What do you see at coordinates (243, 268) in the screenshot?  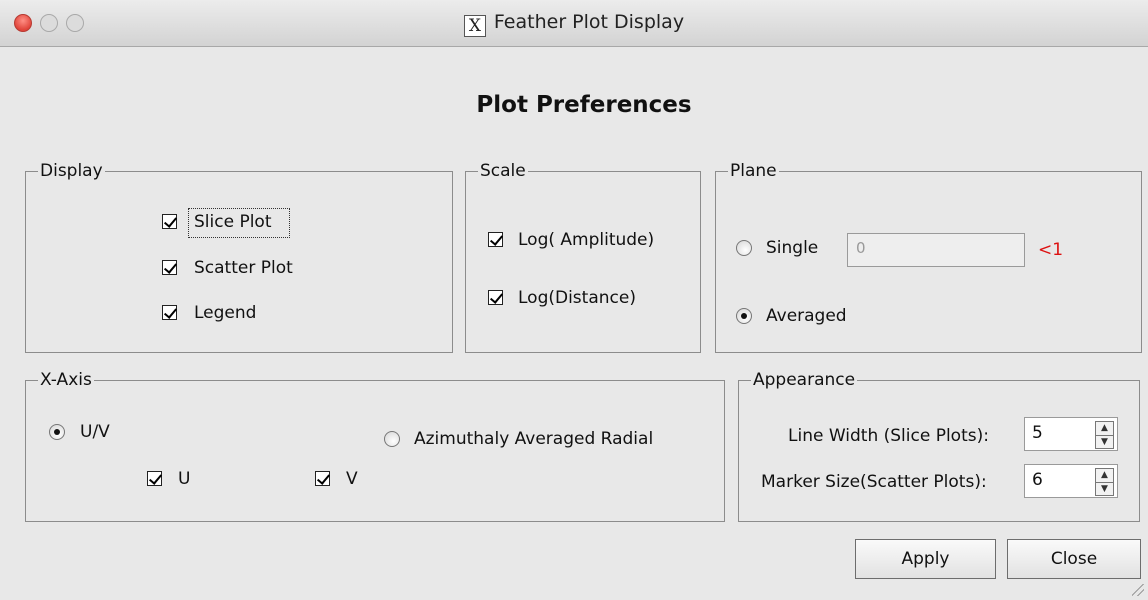 I see `scatter-plot-label: Scatter Plot` at bounding box center [243, 268].